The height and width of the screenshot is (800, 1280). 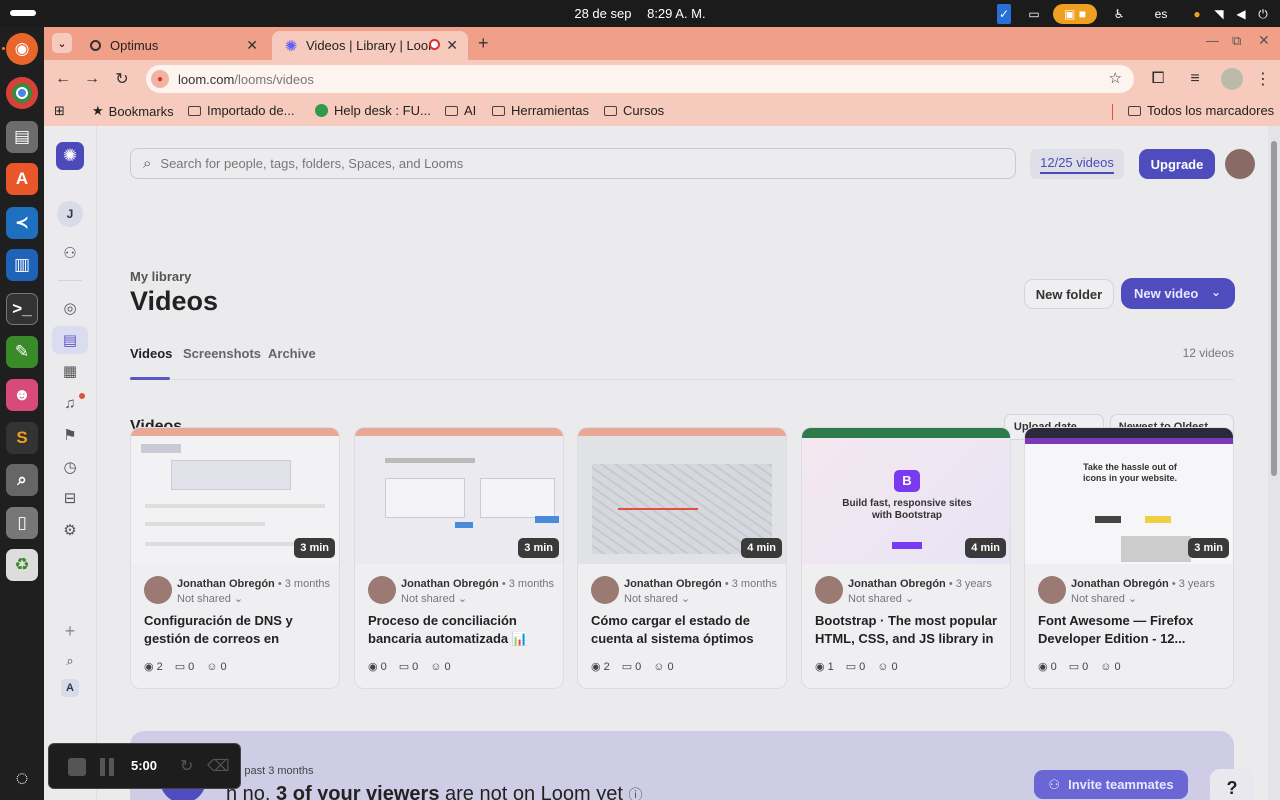 What do you see at coordinates (1158, 79) in the screenshot?
I see `extensions-icon: ⧠` at bounding box center [1158, 79].